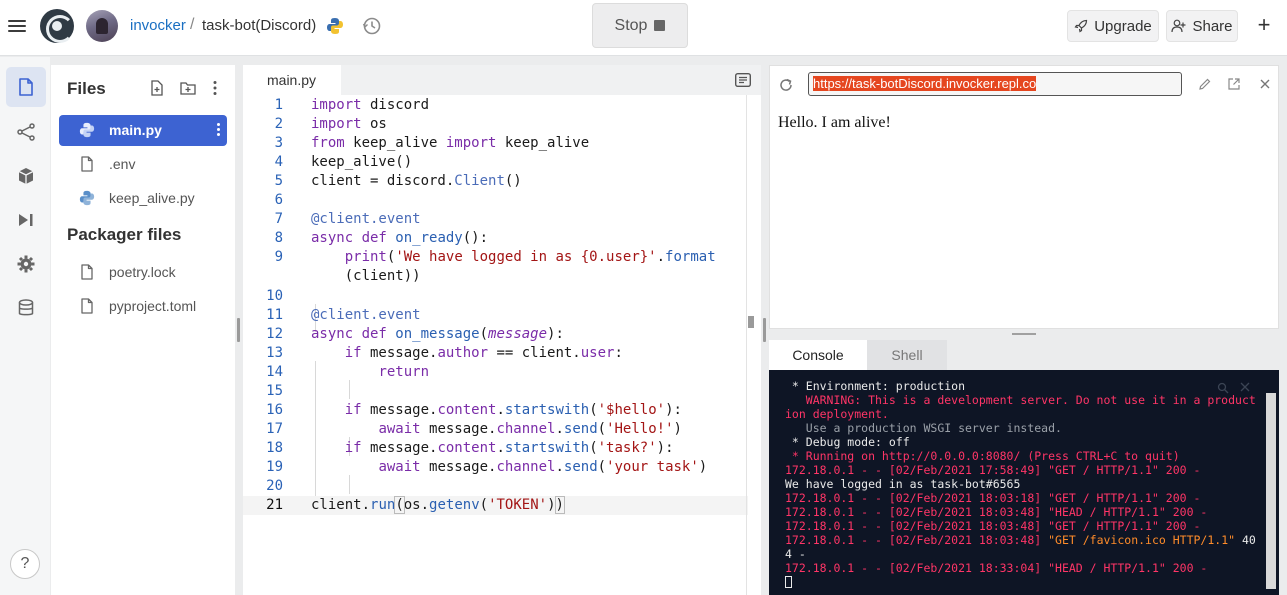  I want to click on open-new-tab-icon, so click(1234, 84).